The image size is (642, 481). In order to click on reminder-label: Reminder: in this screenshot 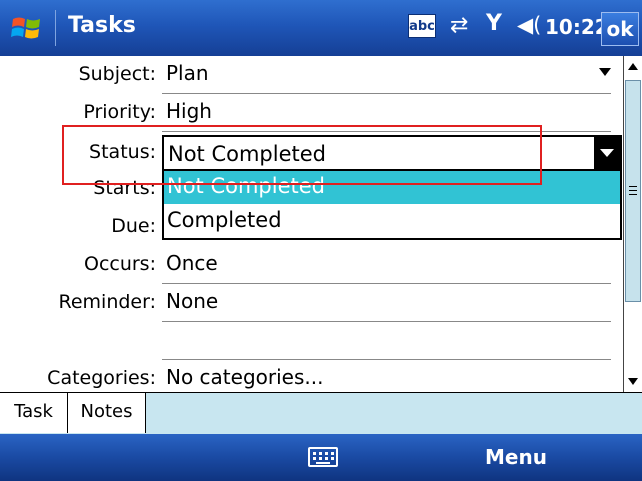, I will do `click(107, 302)`.